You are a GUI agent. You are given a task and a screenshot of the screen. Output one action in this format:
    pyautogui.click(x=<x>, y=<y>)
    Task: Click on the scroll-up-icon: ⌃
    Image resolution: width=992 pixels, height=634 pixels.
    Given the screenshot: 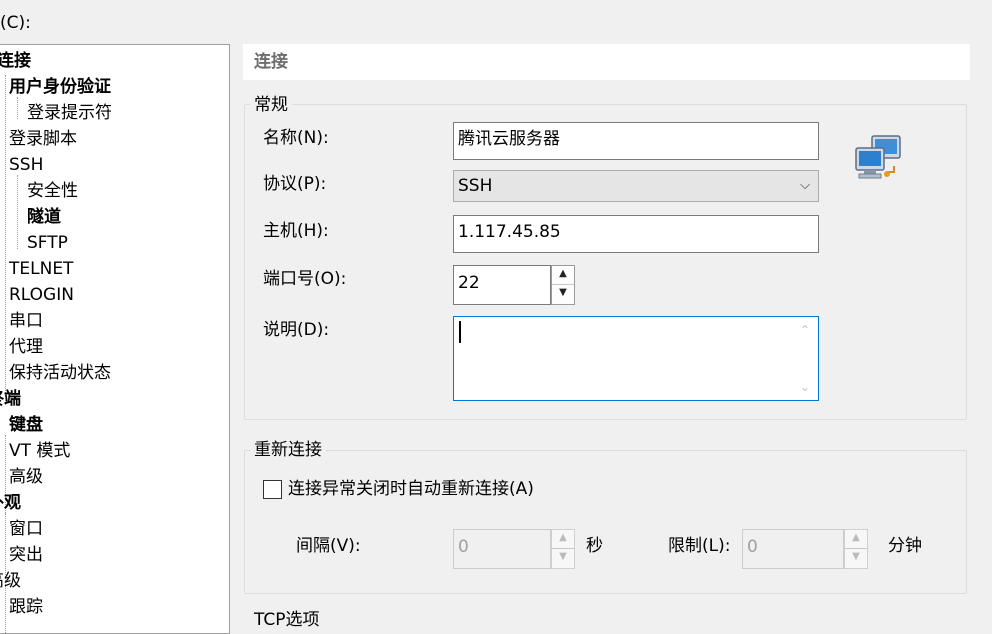 What is the action you would take?
    pyautogui.click(x=805, y=330)
    